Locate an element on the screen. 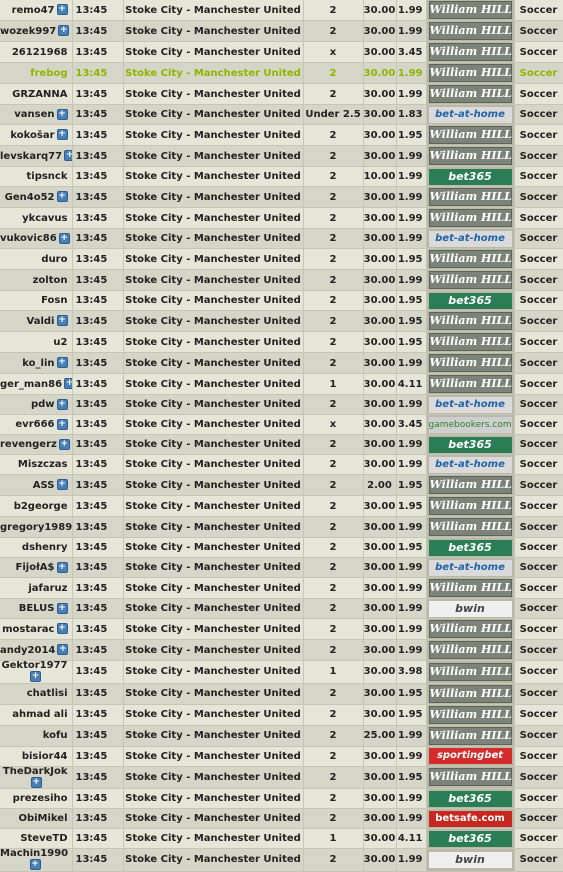 Image resolution: width=563 pixels, height=872 pixels. username-cell: FijołA$ + is located at coordinates (36, 567).